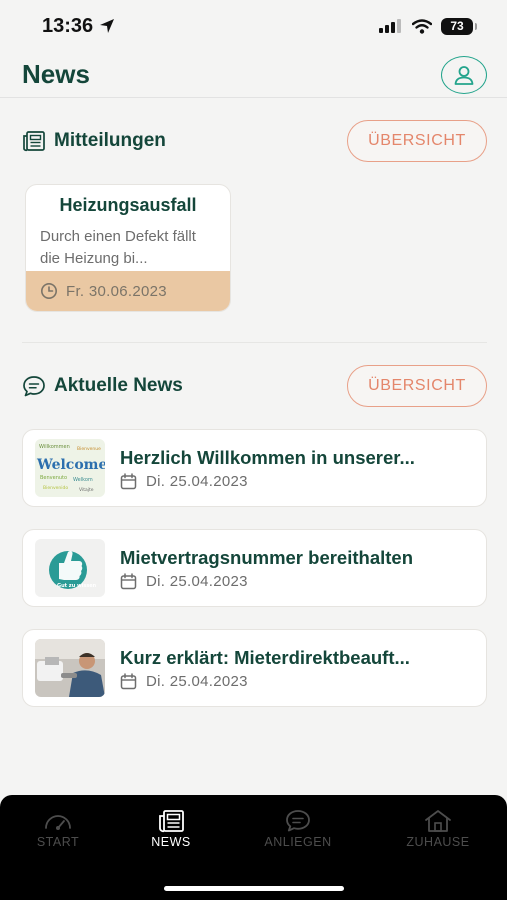  I want to click on message-card-footer: Fr. 30.06.2023, so click(128, 291).